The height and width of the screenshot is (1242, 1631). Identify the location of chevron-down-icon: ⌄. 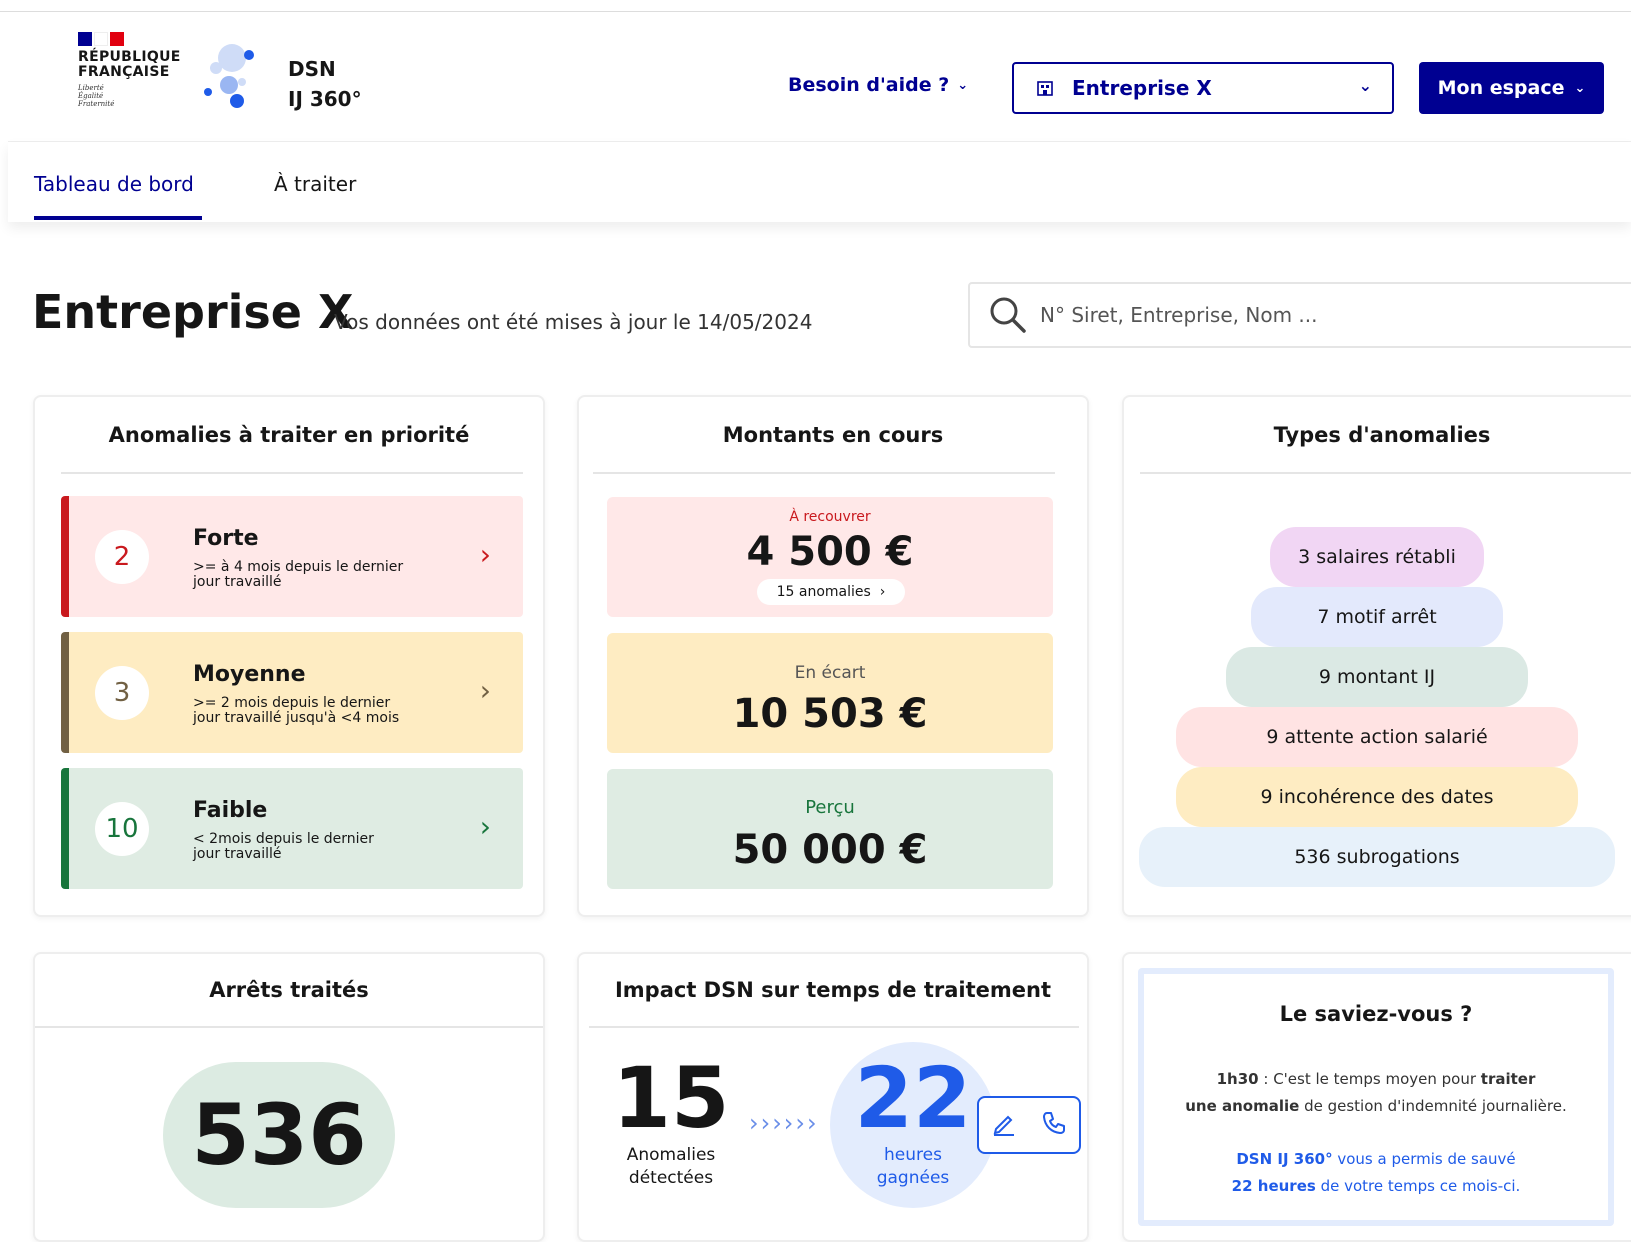
(963, 85).